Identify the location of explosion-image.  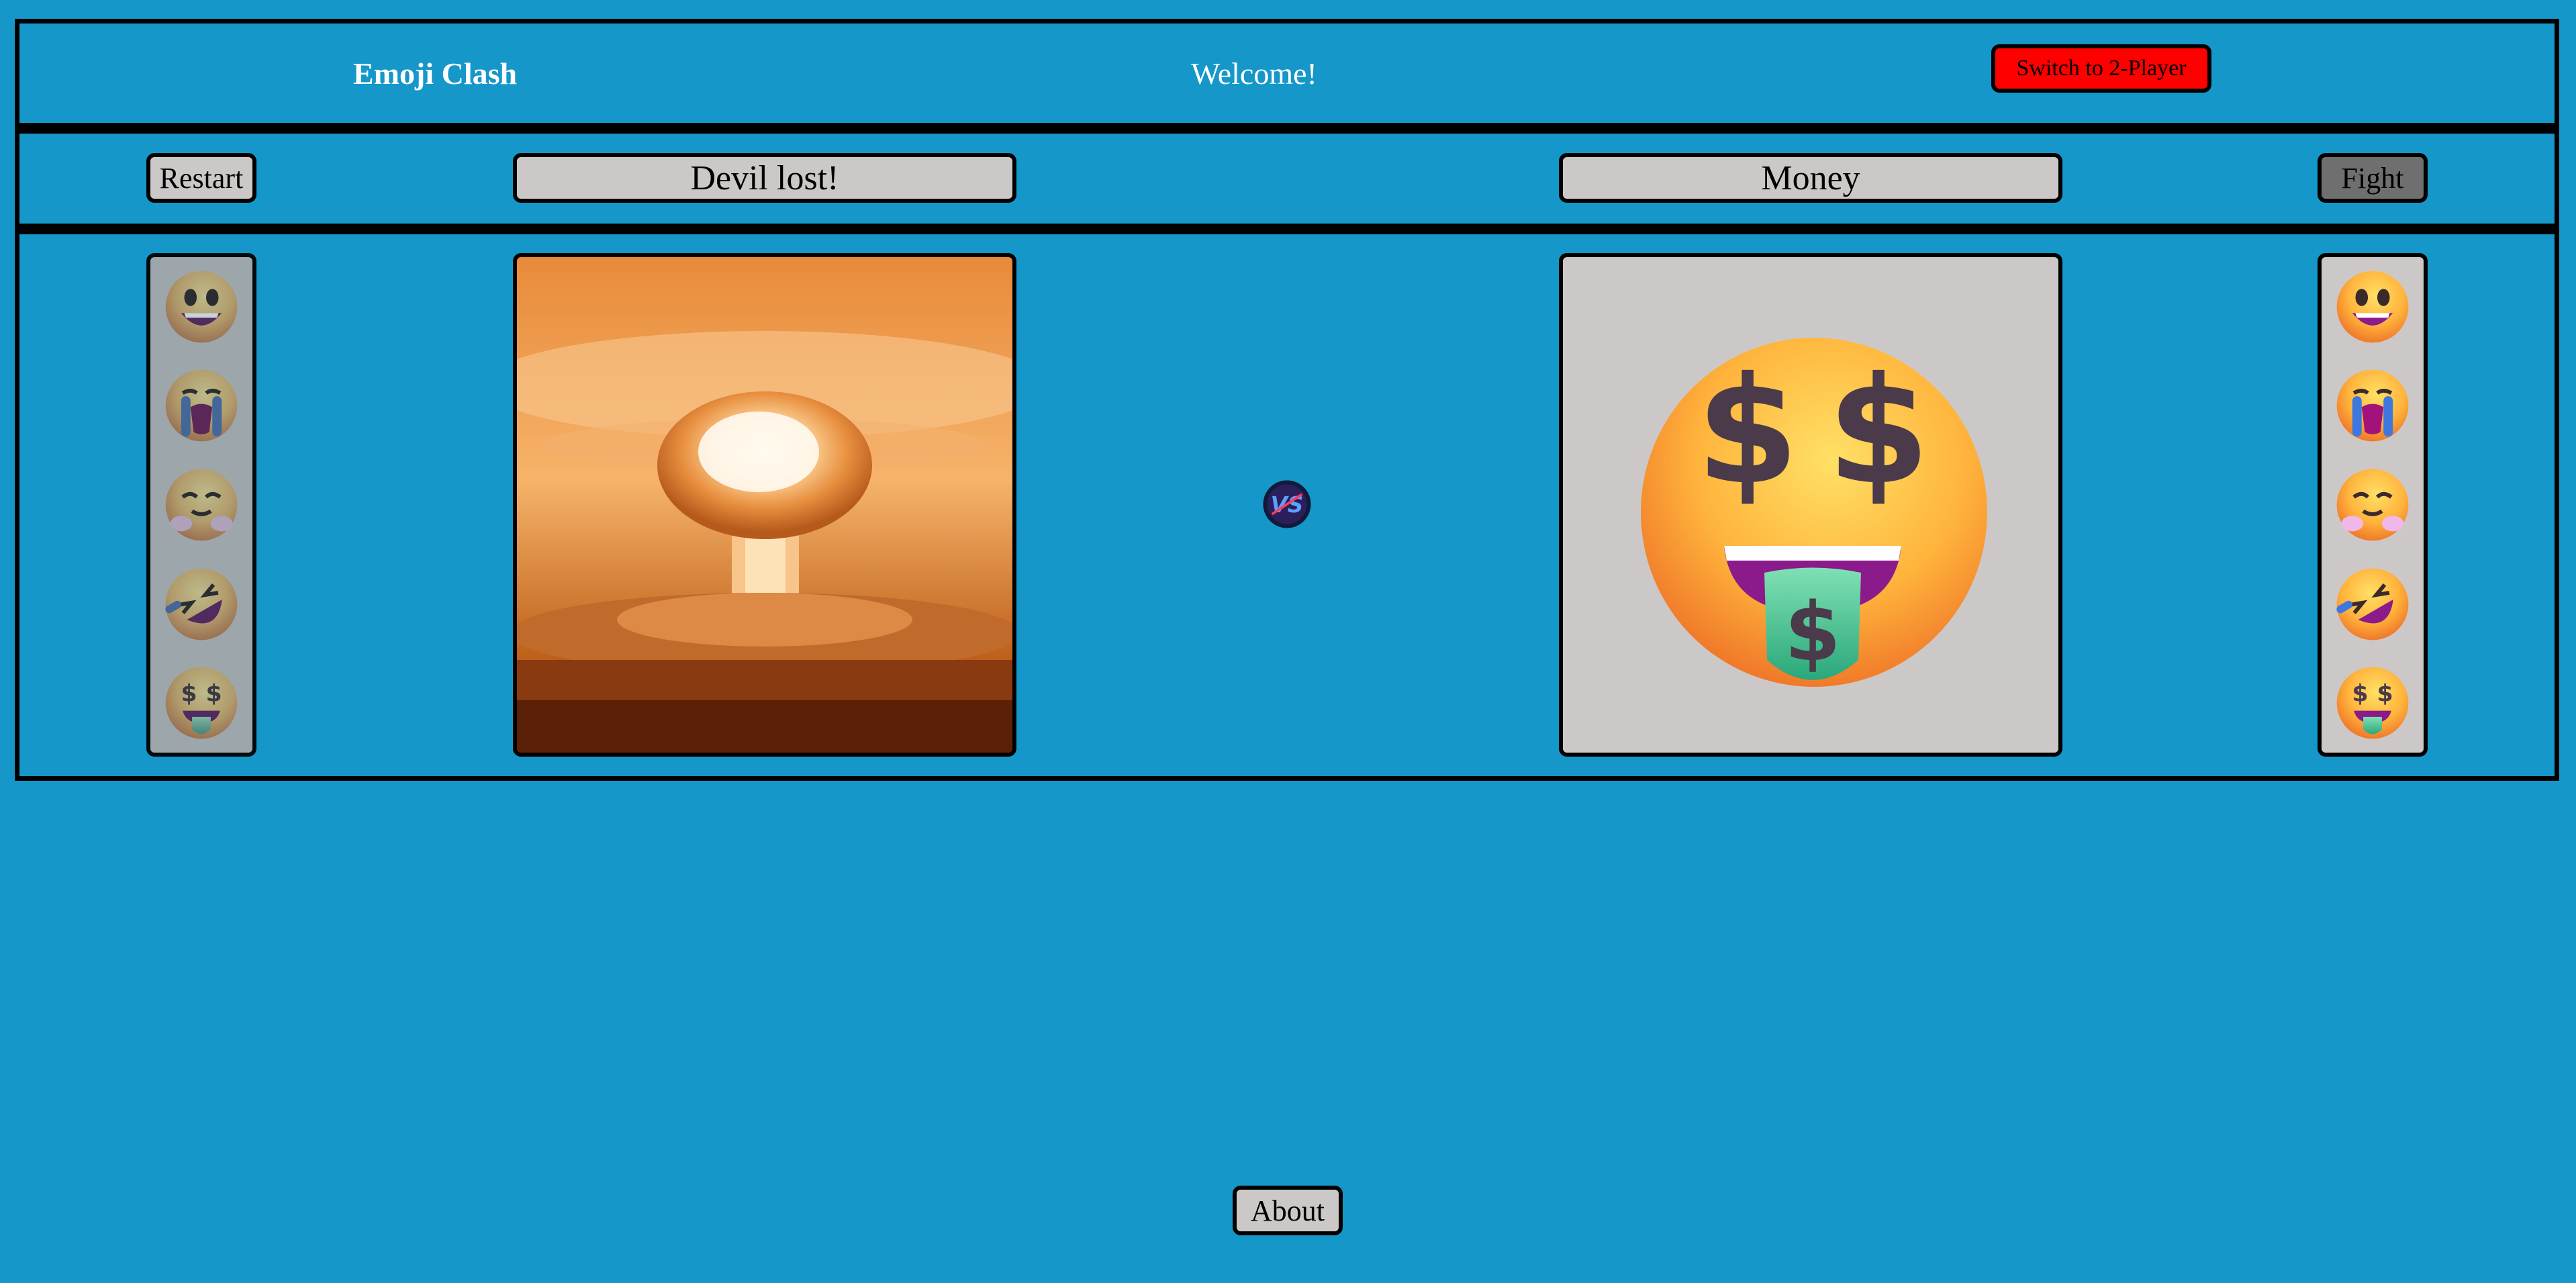
(765, 505).